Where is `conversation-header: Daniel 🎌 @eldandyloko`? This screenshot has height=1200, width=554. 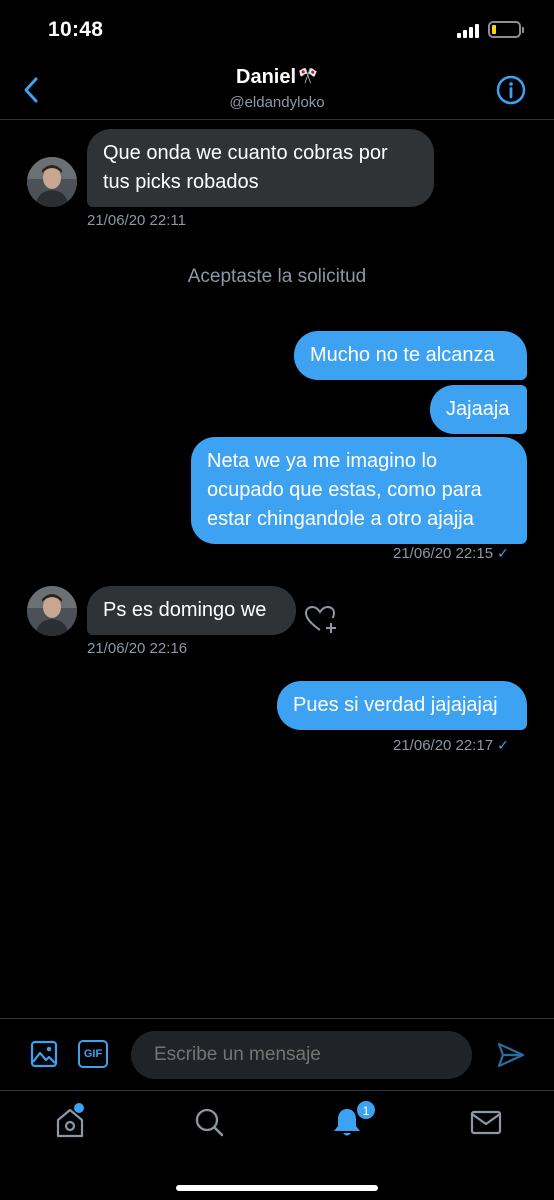 conversation-header: Daniel 🎌 @eldandyloko is located at coordinates (277, 90).